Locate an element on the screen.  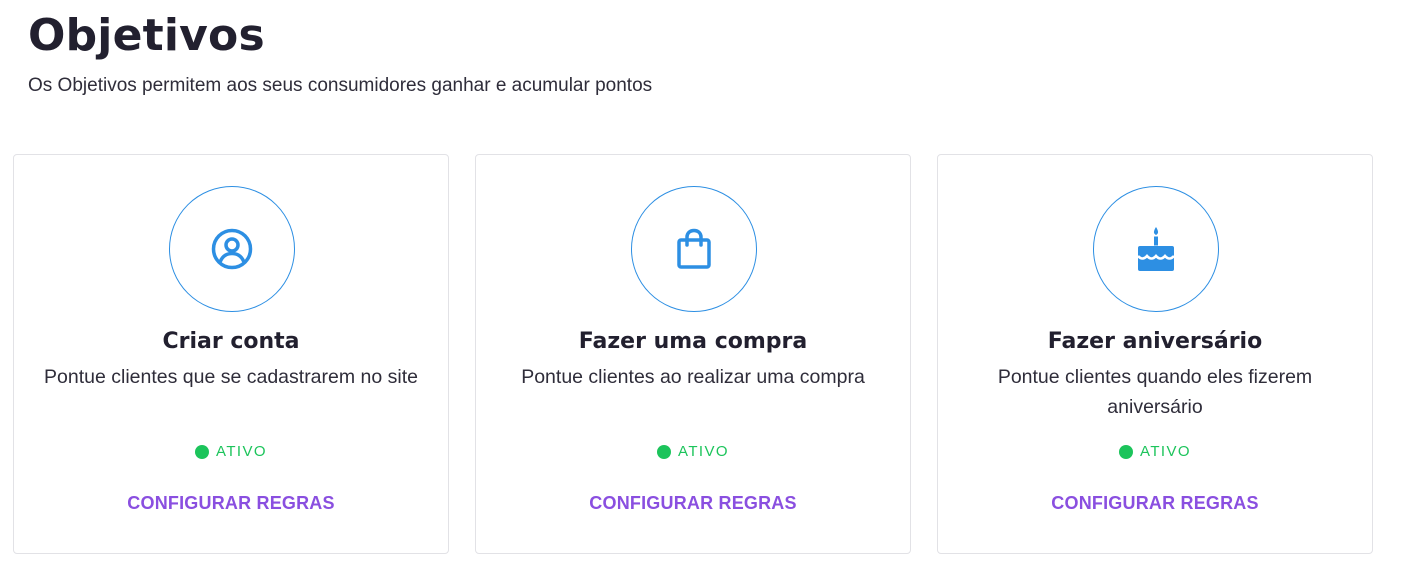
birthday-cake-icon is located at coordinates (1156, 249).